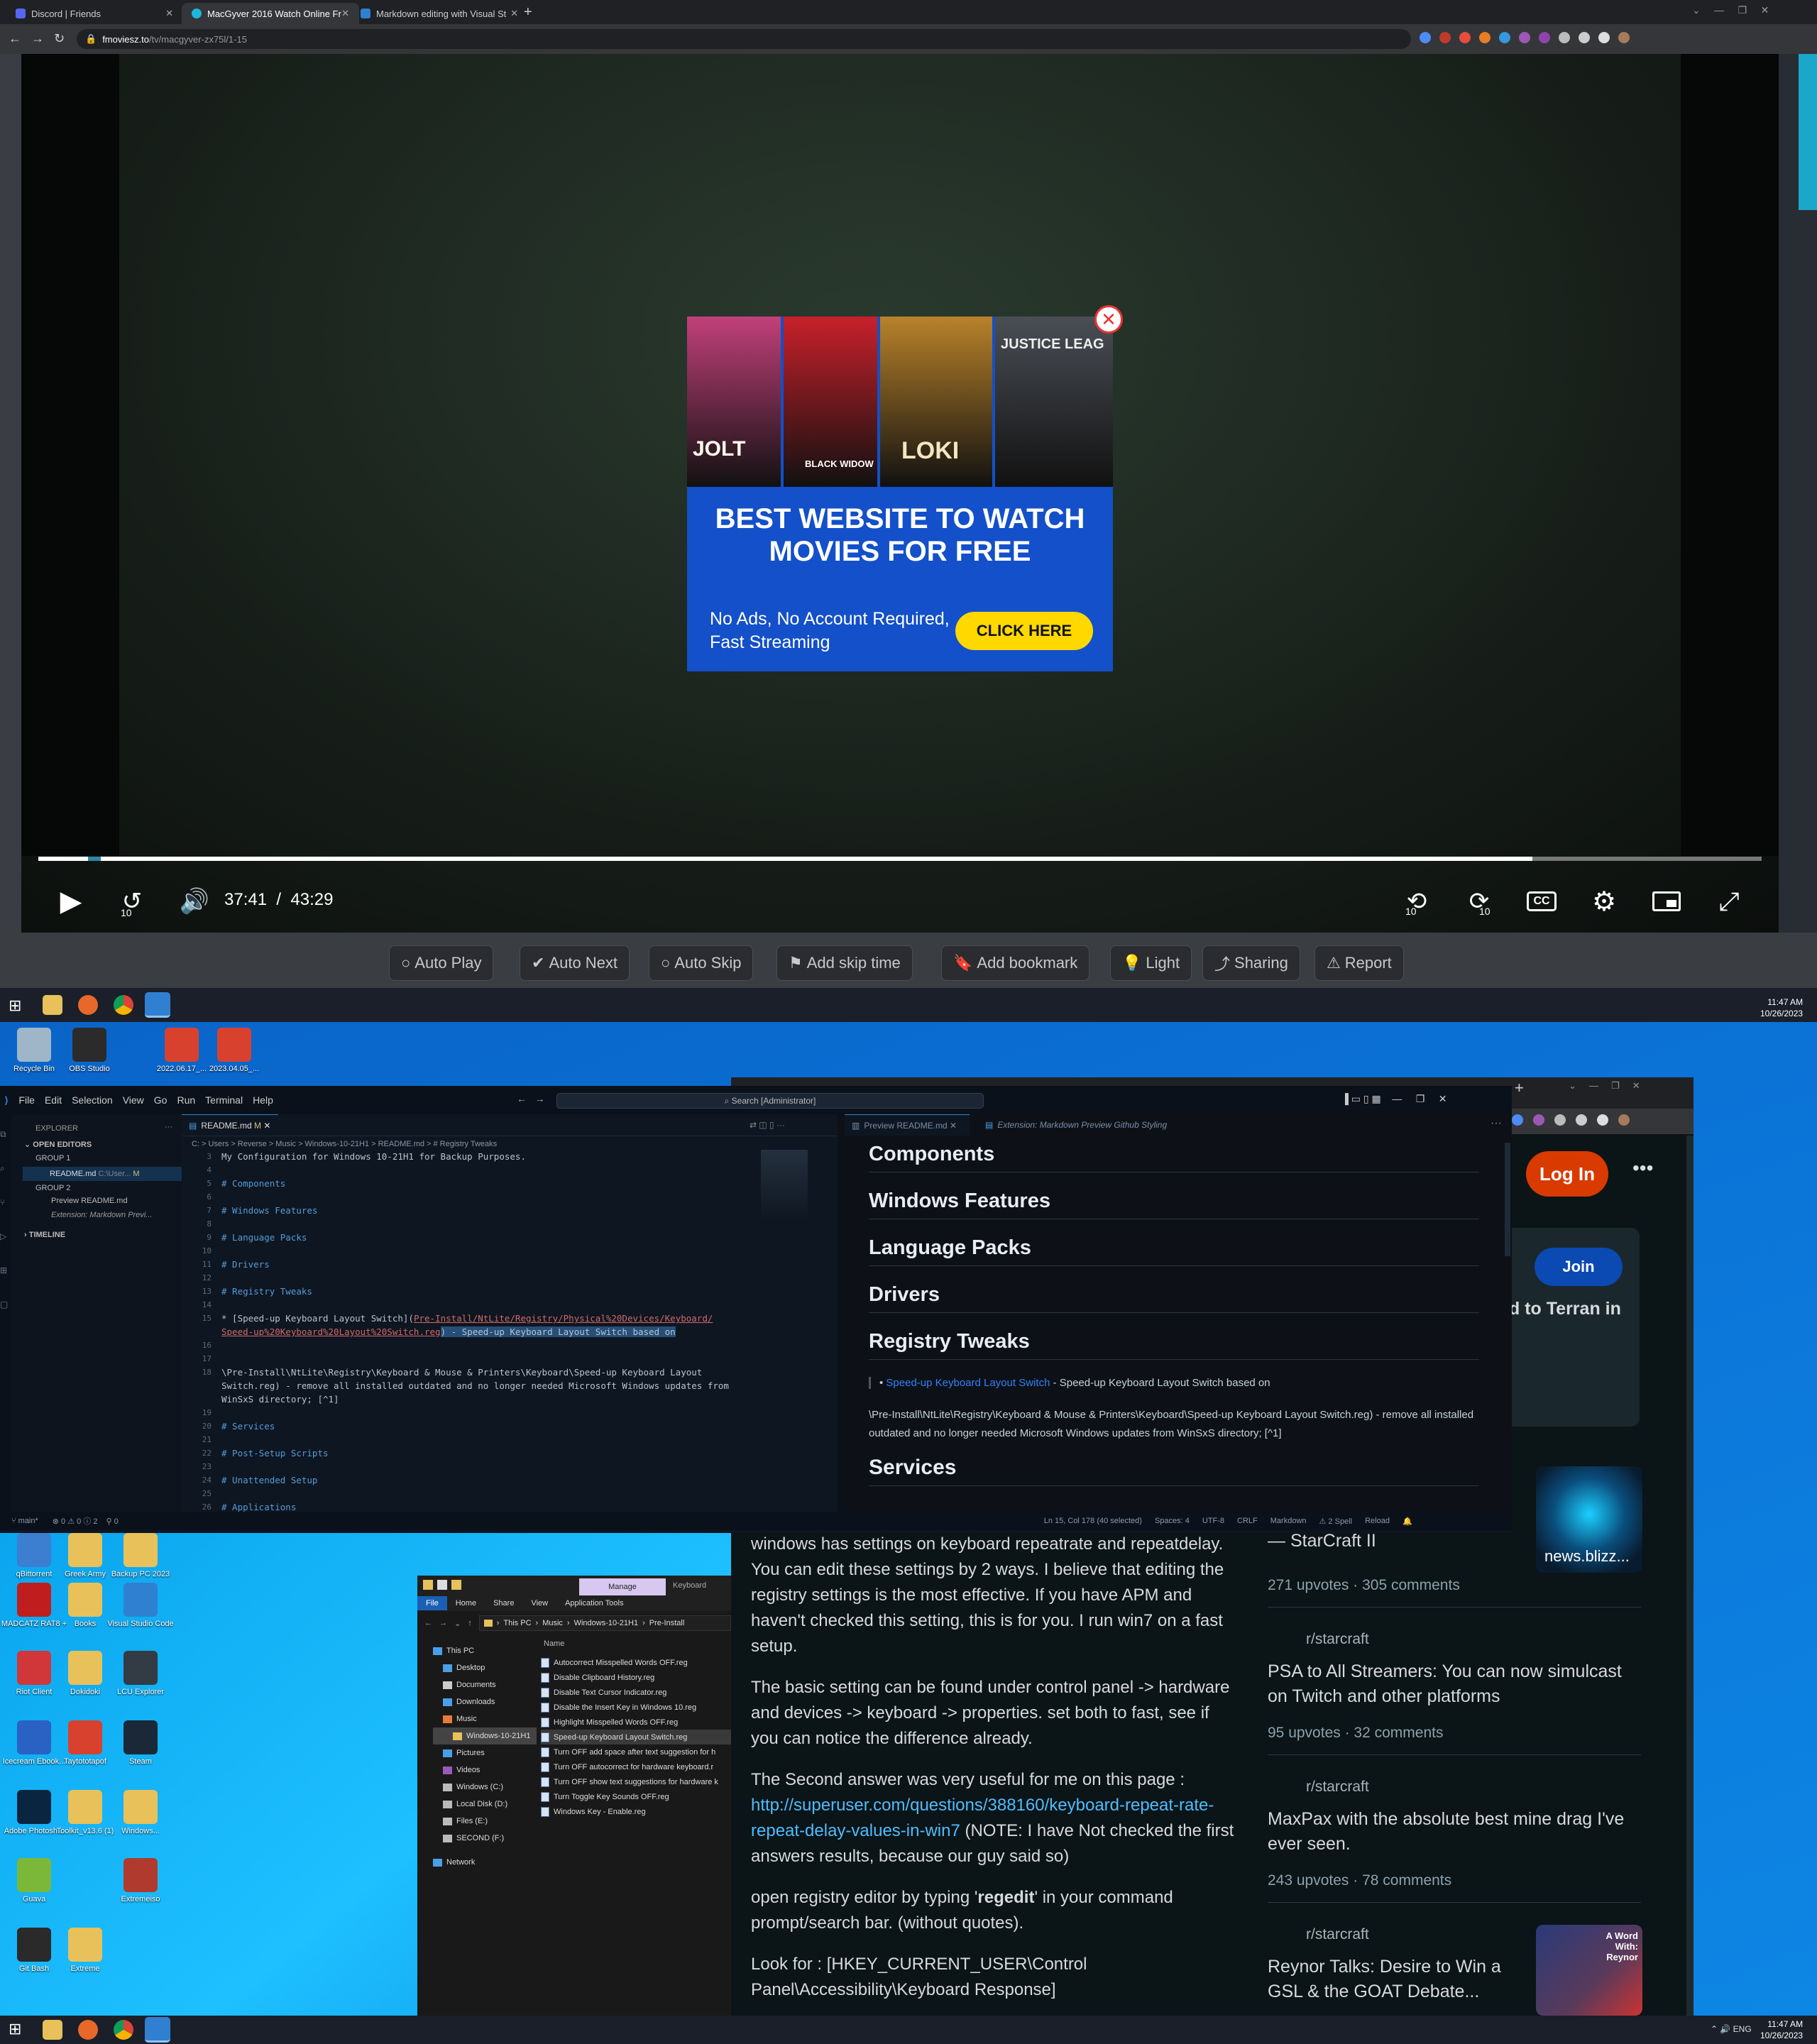 The image size is (1817, 2044). What do you see at coordinates (441, 963) in the screenshot?
I see `auto-play-button: ○ Auto Play` at bounding box center [441, 963].